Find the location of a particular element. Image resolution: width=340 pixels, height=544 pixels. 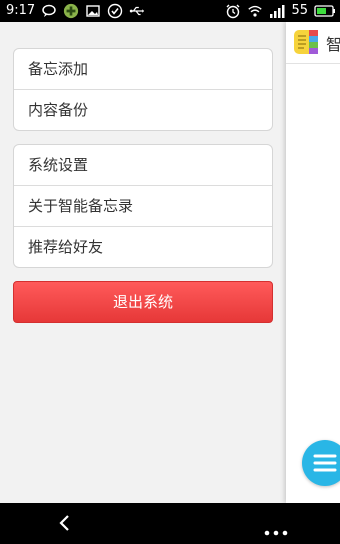

menu-icon is located at coordinates (325, 463).